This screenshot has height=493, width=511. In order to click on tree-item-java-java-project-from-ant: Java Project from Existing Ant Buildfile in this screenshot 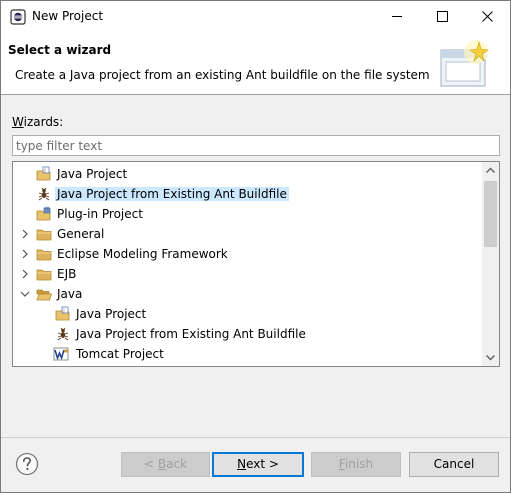, I will do `click(247, 334)`.